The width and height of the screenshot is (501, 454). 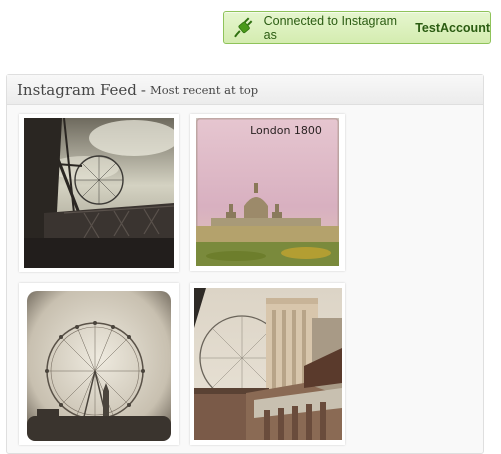 What do you see at coordinates (243, 26) in the screenshot?
I see `plug-icon` at bounding box center [243, 26].